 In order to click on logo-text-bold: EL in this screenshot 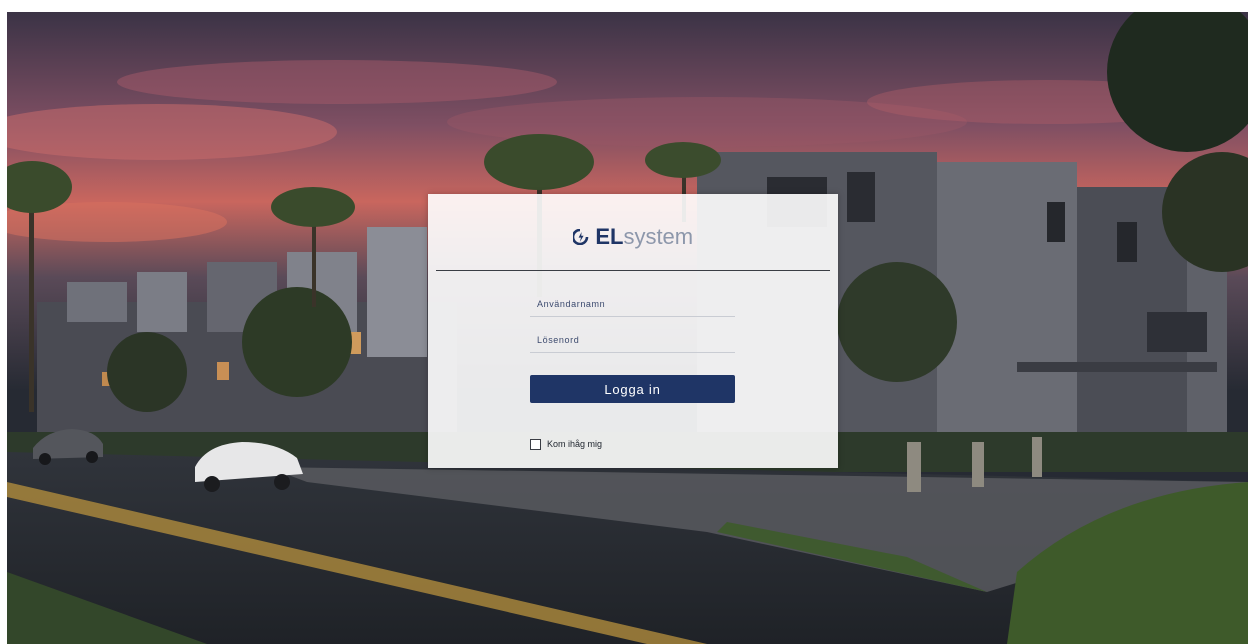, I will do `click(609, 236)`.